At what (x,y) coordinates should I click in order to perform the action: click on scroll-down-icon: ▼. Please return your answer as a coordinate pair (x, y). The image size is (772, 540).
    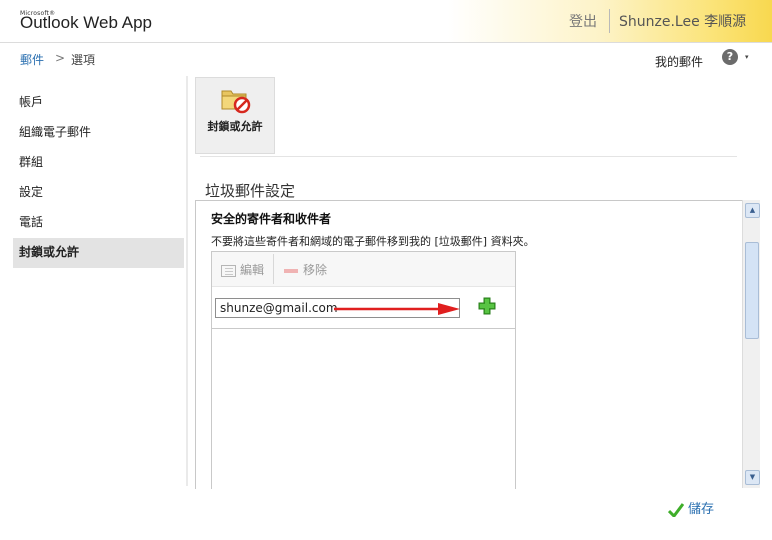
    Looking at the image, I should click on (752, 477).